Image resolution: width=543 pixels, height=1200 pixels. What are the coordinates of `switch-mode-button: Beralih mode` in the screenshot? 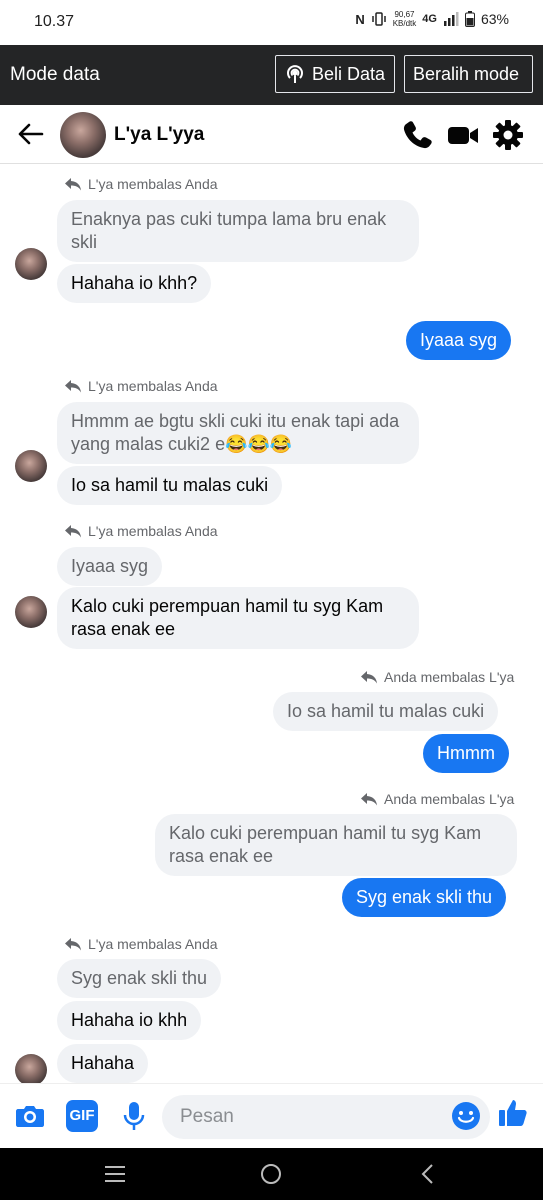 It's located at (468, 74).